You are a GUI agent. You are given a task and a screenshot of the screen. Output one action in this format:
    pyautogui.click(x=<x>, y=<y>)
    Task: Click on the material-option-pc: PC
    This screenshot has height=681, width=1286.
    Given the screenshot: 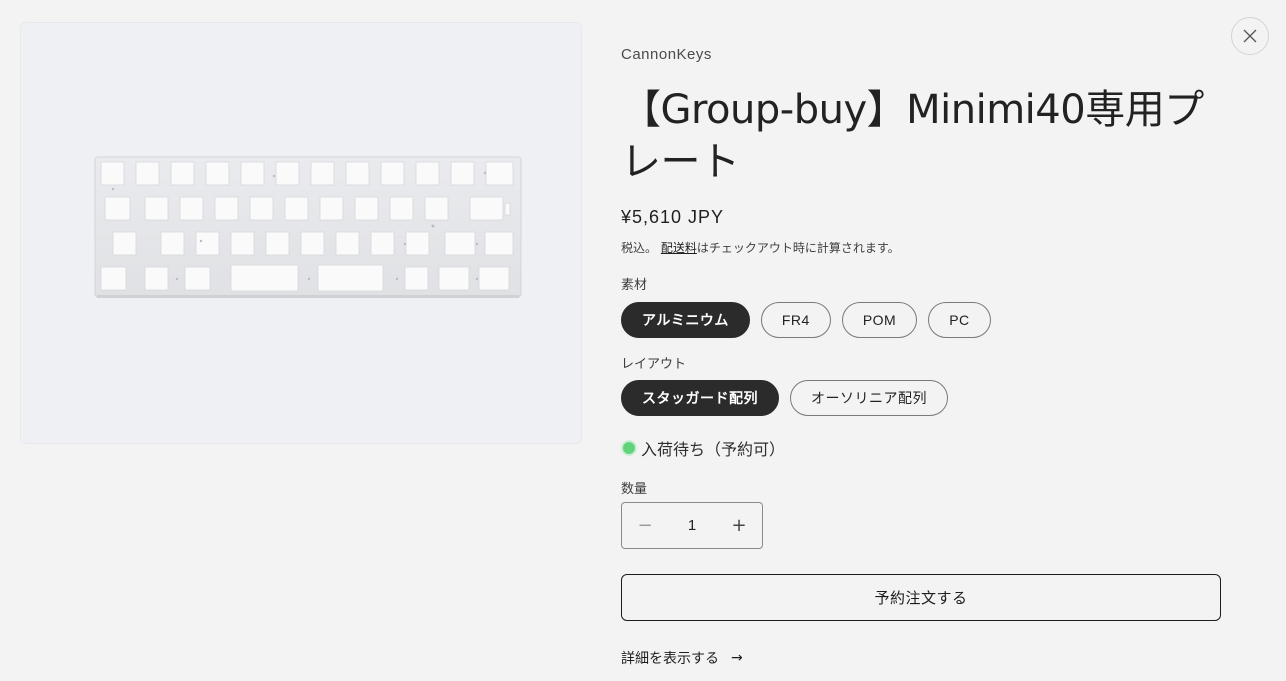 What is the action you would take?
    pyautogui.click(x=959, y=320)
    